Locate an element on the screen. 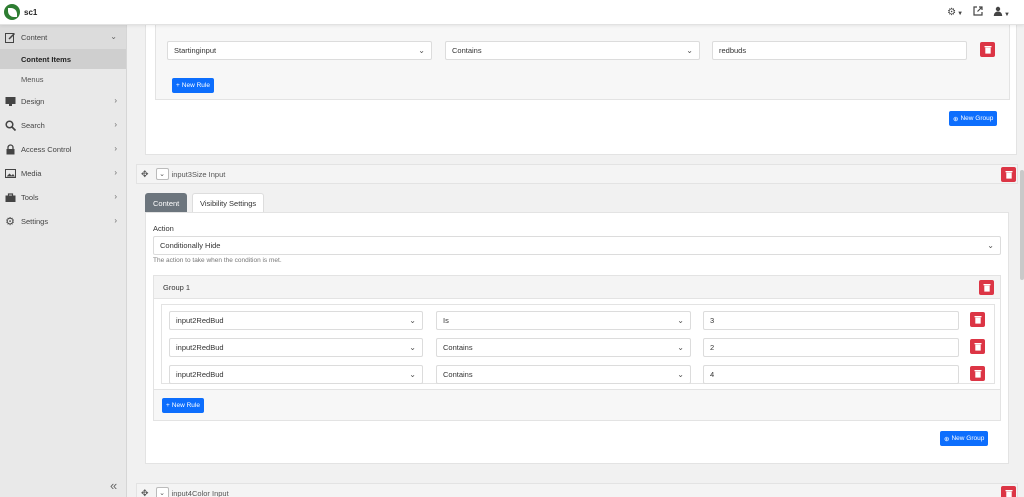 This screenshot has height=497, width=1024. rule-value-input: 3 is located at coordinates (831, 320).